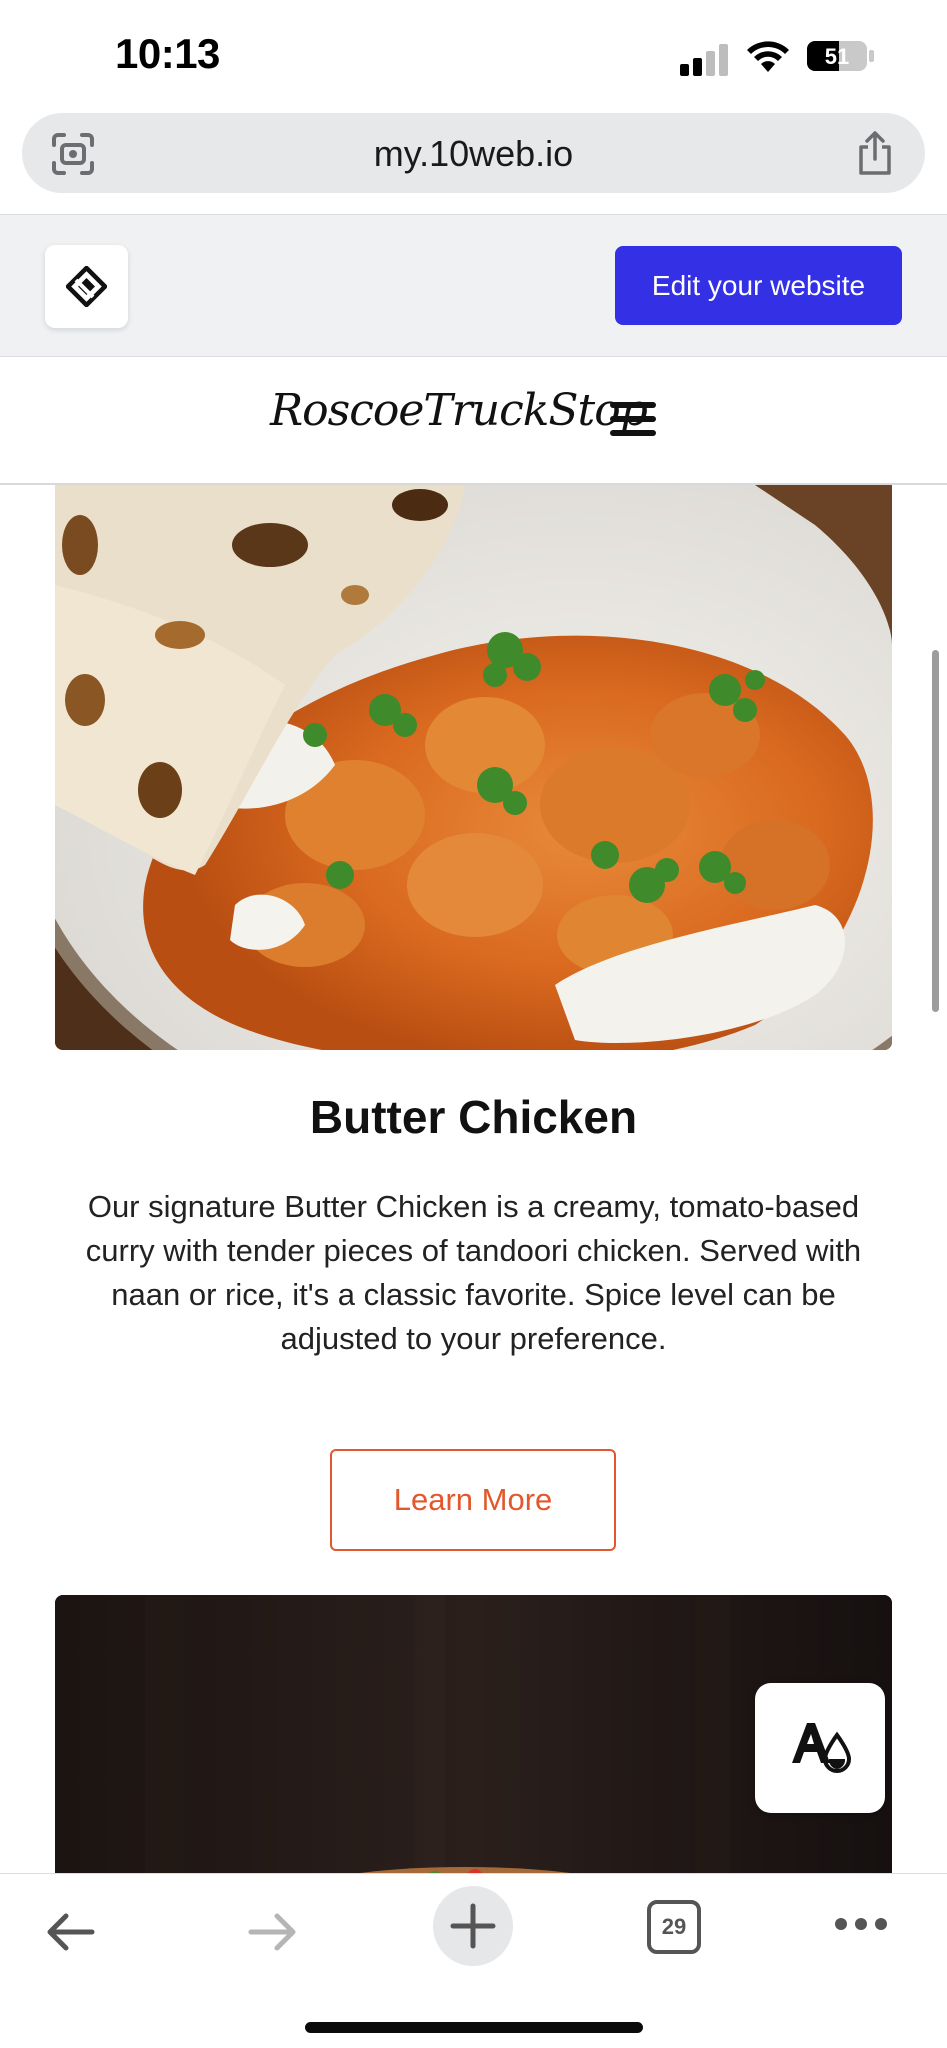 Image resolution: width=947 pixels, height=2048 pixels. I want to click on page-scrollbar, so click(935, 831).